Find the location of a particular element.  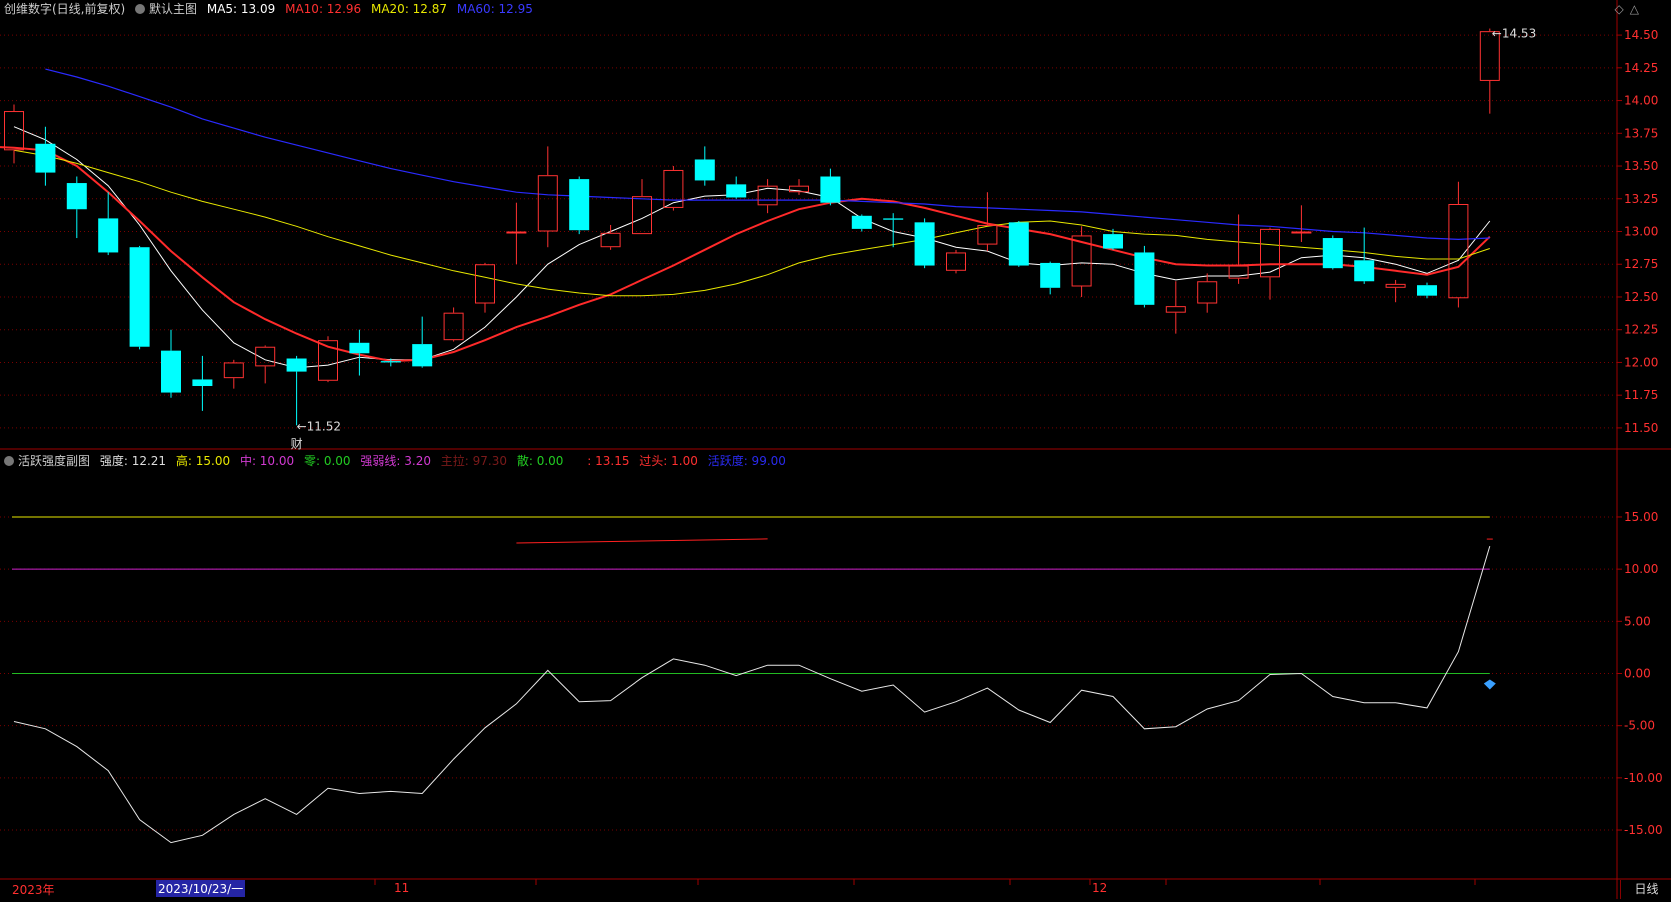

price-tick-label: 12.50 is located at coordinates (1641, 297).